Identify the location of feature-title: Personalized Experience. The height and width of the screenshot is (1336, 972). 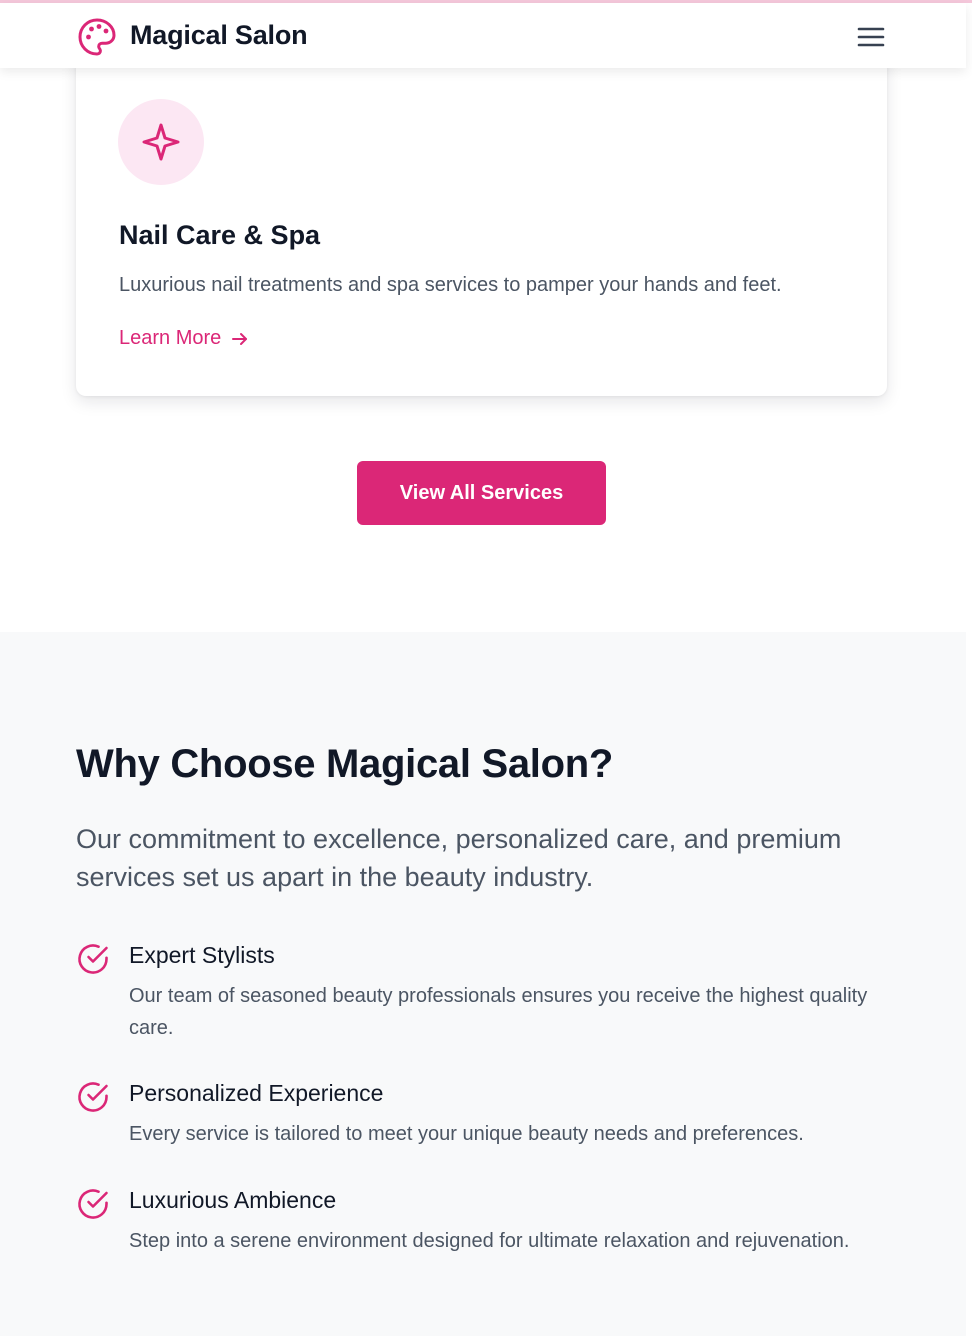
(256, 1093).